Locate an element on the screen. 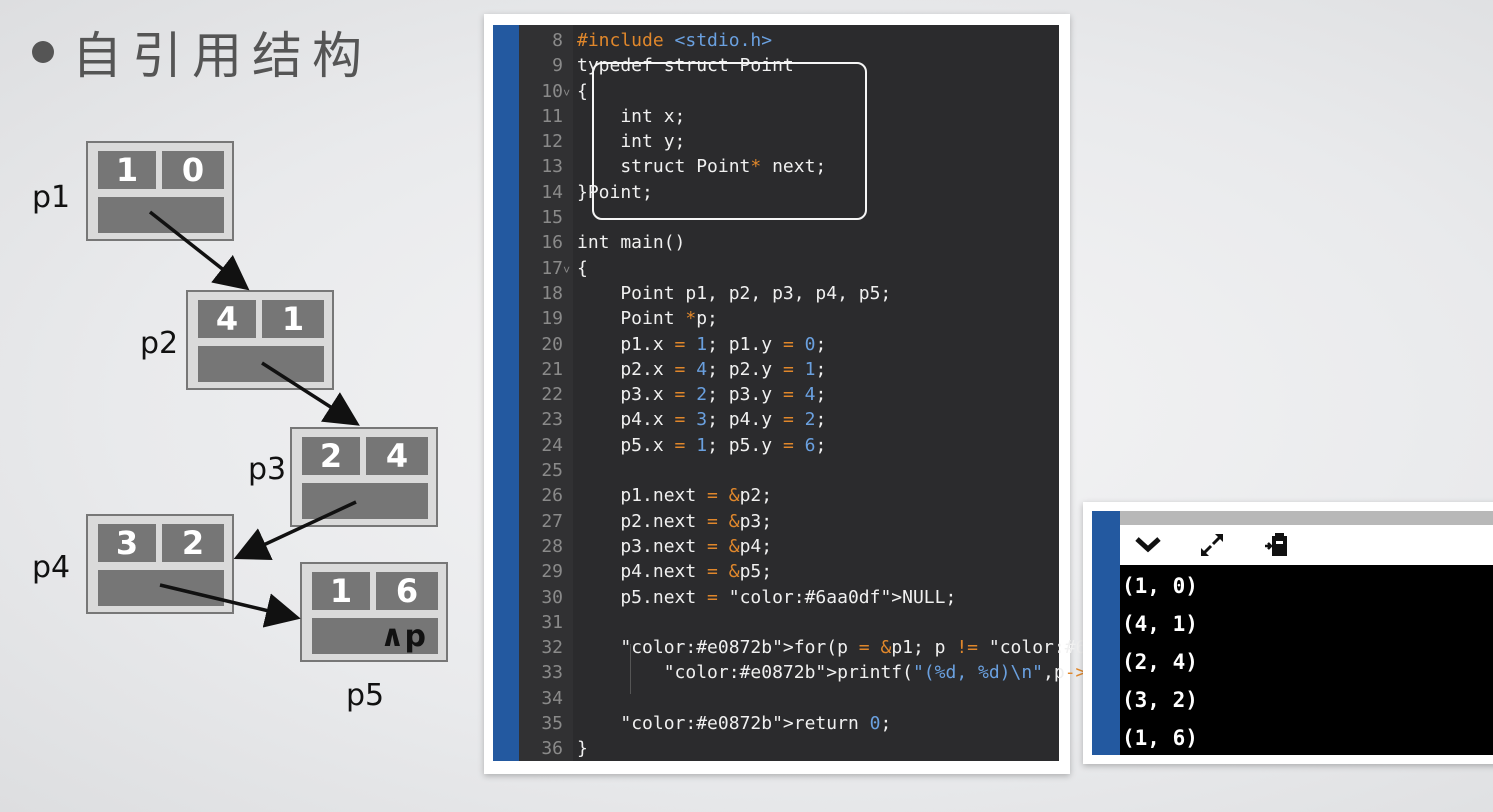 Image resolution: width=1493 pixels, height=812 pixels. code-line: 25 is located at coordinates (927, 470).